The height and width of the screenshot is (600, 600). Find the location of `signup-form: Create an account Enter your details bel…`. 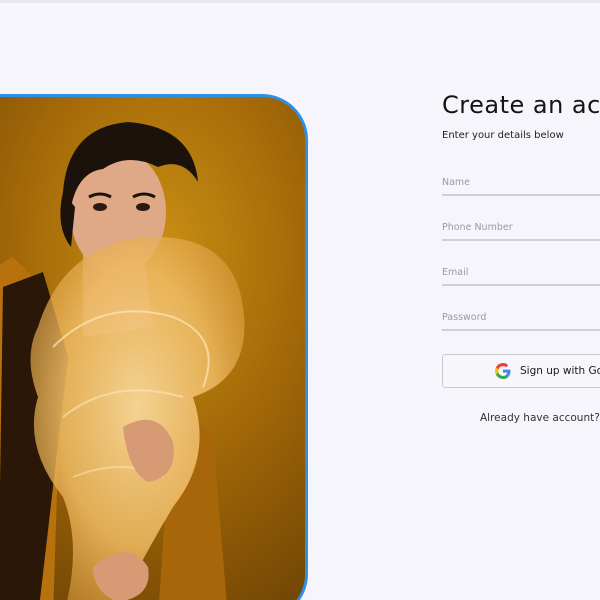

signup-form: Create an account Enter your details bel… is located at coordinates (521, 256).